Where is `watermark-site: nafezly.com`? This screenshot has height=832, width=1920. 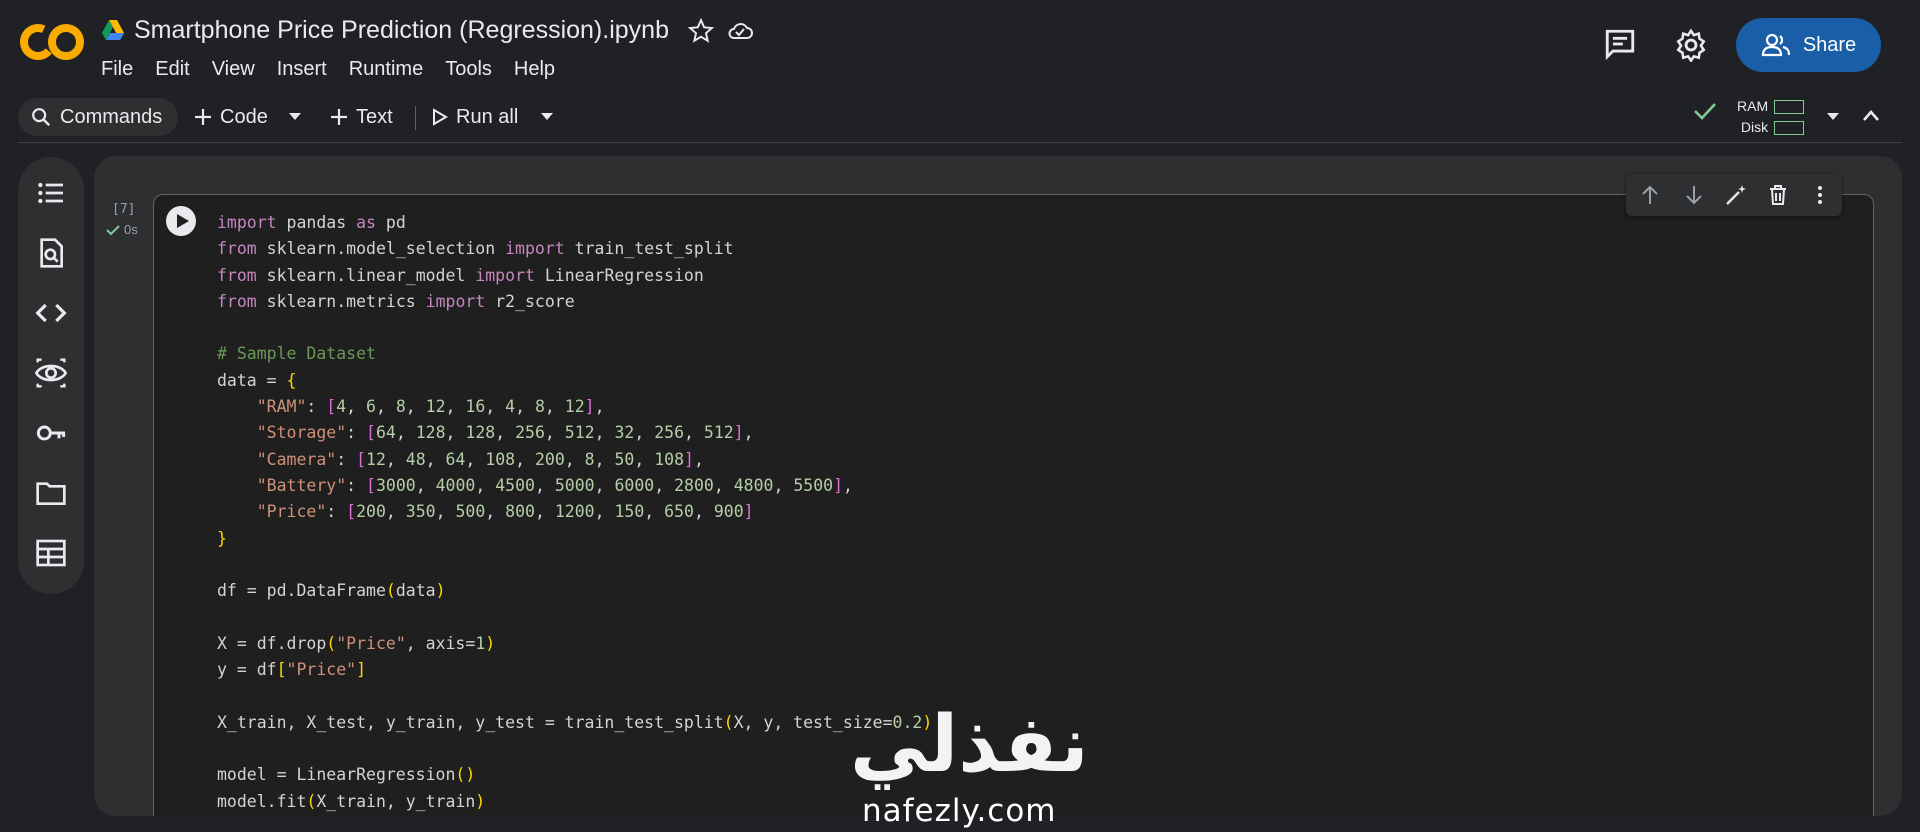 watermark-site: nafezly.com is located at coordinates (959, 811).